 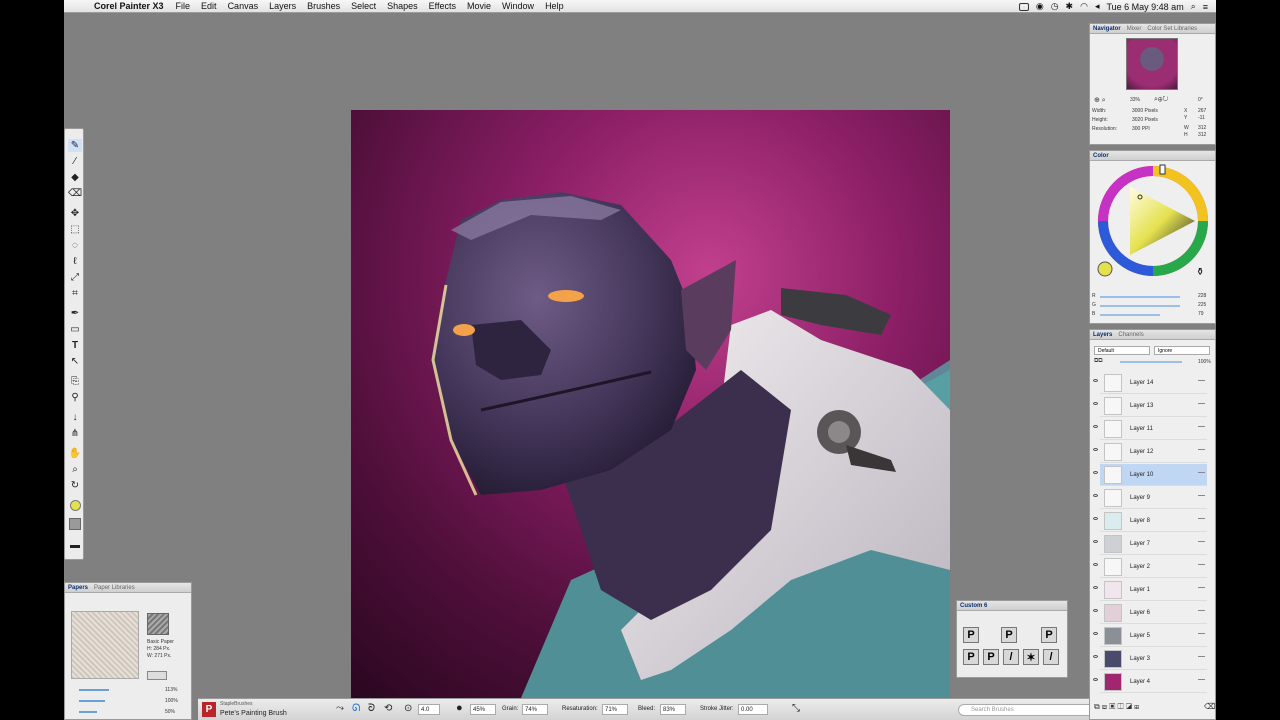 I want to click on red-value: 228, so click(x=1202, y=296).